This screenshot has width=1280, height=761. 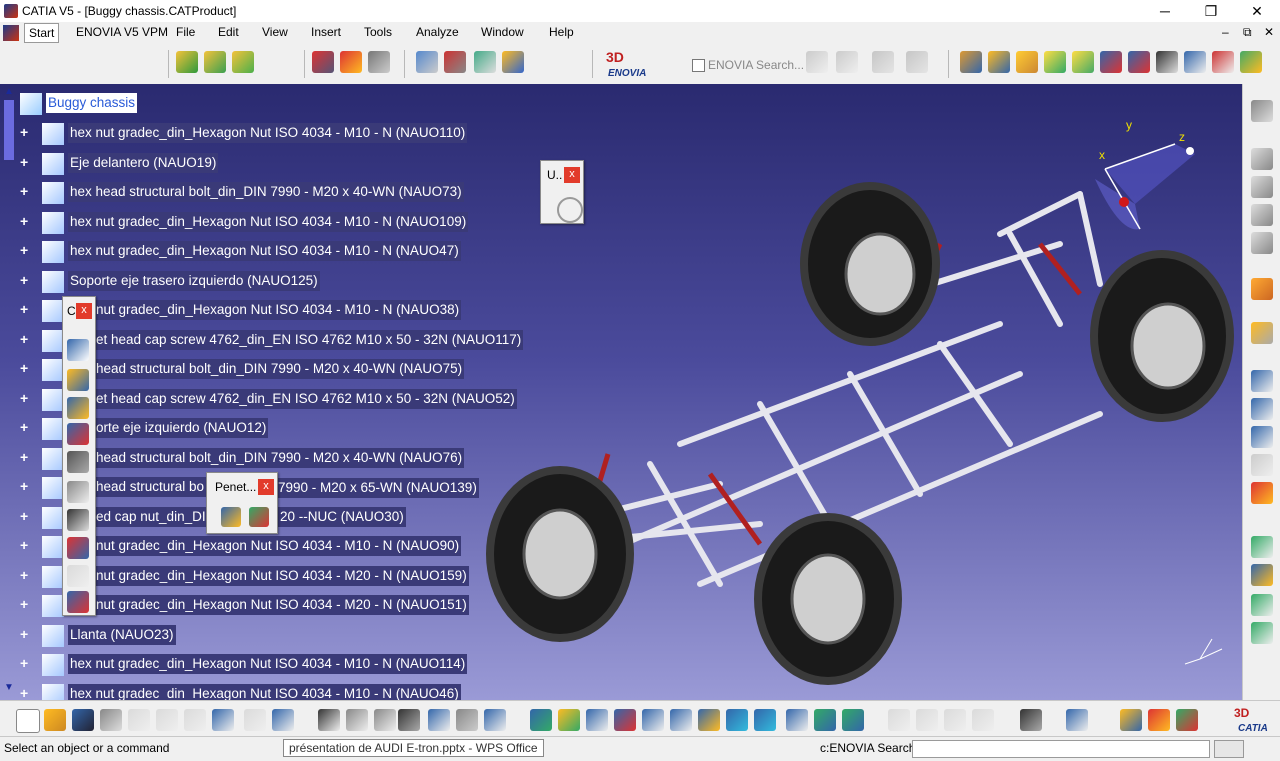 What do you see at coordinates (231, 517) in the screenshot?
I see `penetration-icon` at bounding box center [231, 517].